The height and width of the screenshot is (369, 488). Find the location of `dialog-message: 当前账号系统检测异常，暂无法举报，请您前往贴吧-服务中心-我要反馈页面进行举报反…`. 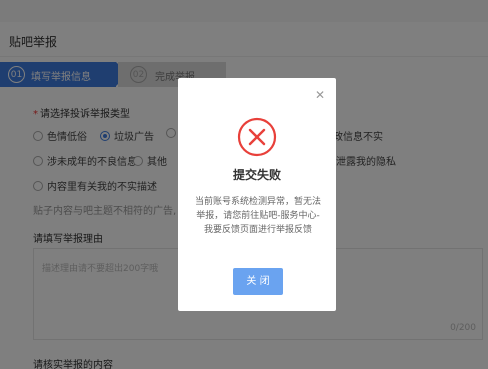

dialog-message: 当前账号系统检测异常，暂无法举报，请您前往贴吧-服务中心-我要反馈页面进行举报反… is located at coordinates (257, 216).